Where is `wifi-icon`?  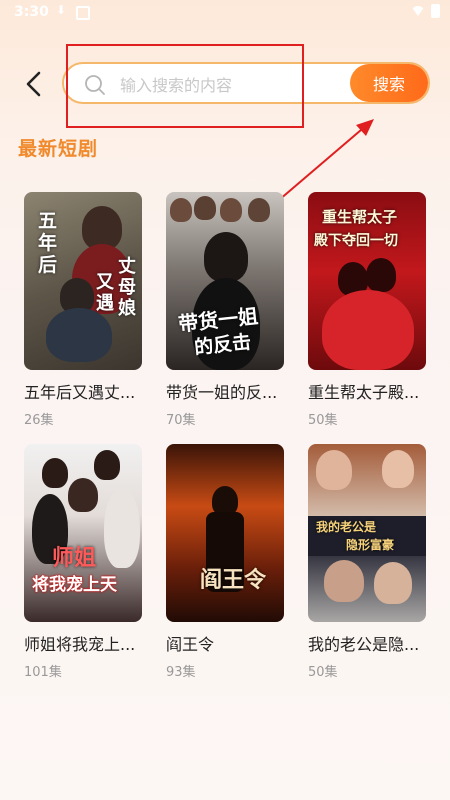 wifi-icon is located at coordinates (418, 11).